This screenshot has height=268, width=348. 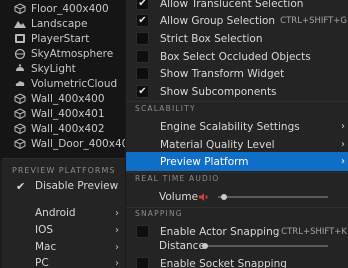 I want to click on outliner-item-label: Wall_Door_400x400, so click(x=82, y=143).